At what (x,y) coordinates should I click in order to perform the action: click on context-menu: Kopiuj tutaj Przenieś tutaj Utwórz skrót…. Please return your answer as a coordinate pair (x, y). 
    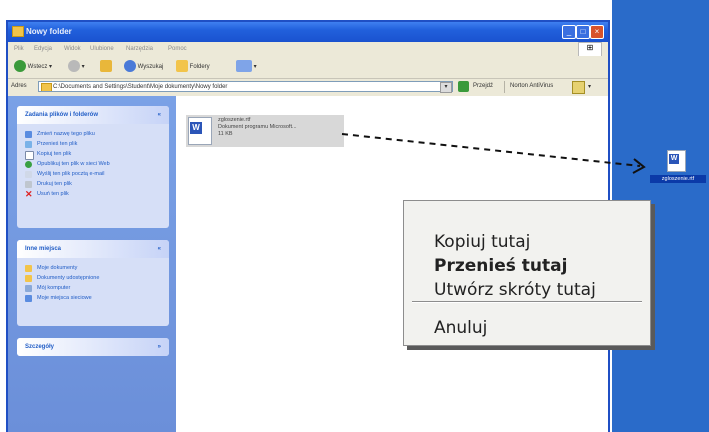
    Looking at the image, I should click on (527, 273).